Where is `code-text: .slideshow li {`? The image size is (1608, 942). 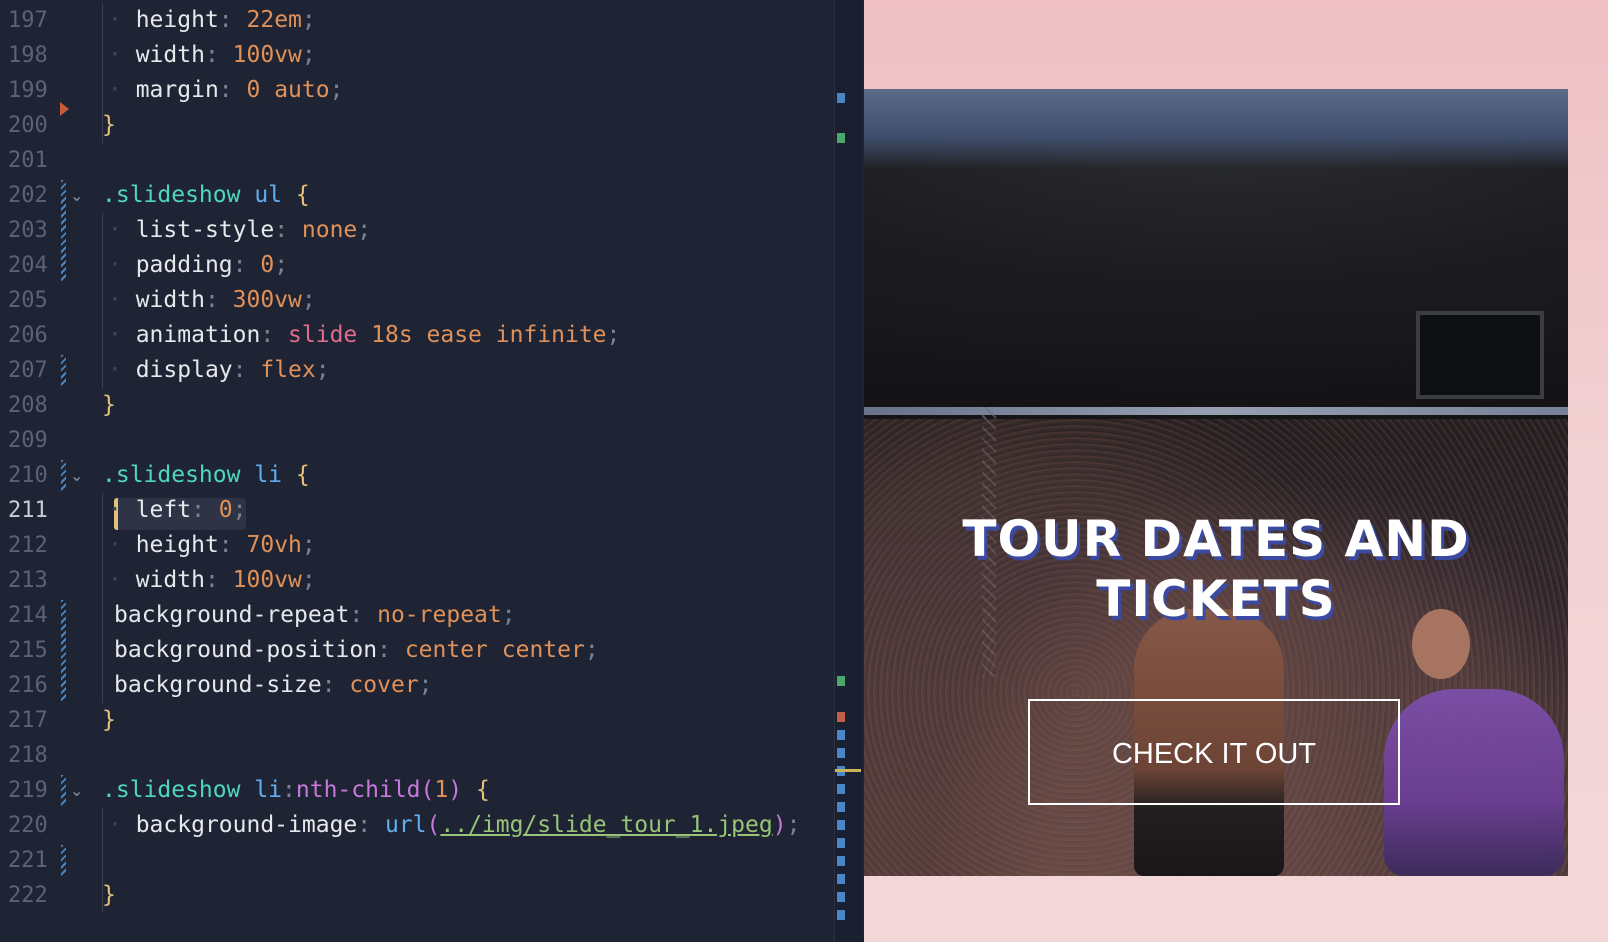
code-text: .slideshow li { is located at coordinates (206, 475).